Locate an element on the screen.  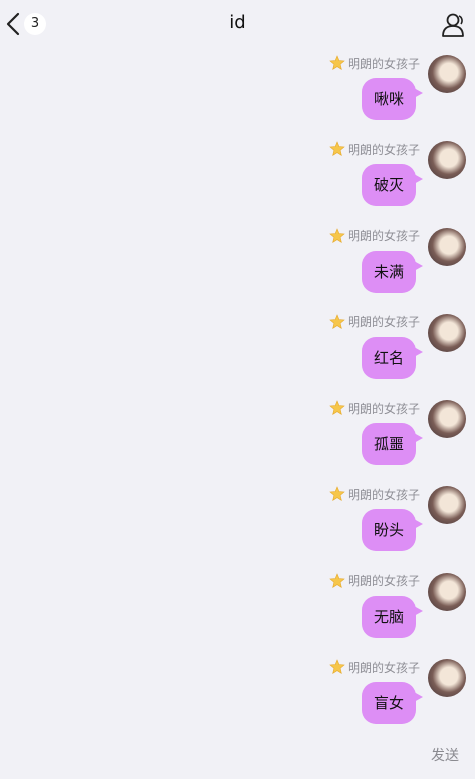
message-bubble: 啾咪 is located at coordinates (389, 99).